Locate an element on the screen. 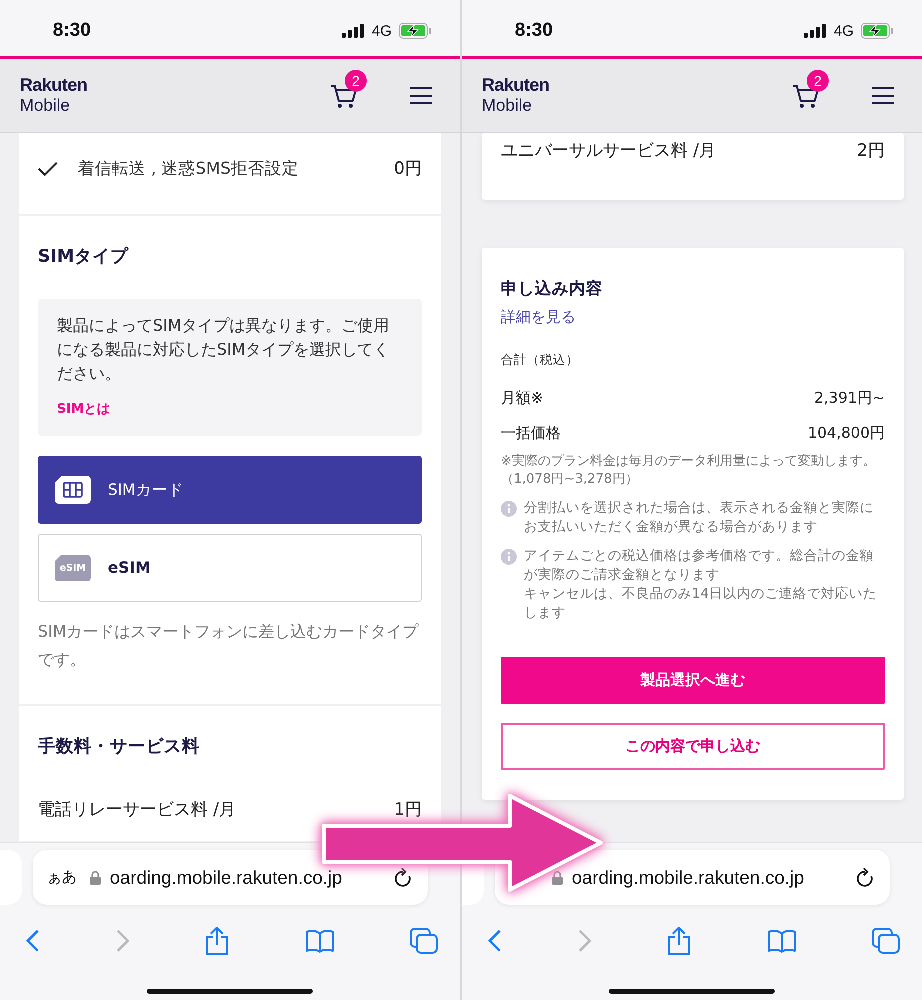 The height and width of the screenshot is (1000, 922). sim-type-option: eSIM eSIM is located at coordinates (230, 568).